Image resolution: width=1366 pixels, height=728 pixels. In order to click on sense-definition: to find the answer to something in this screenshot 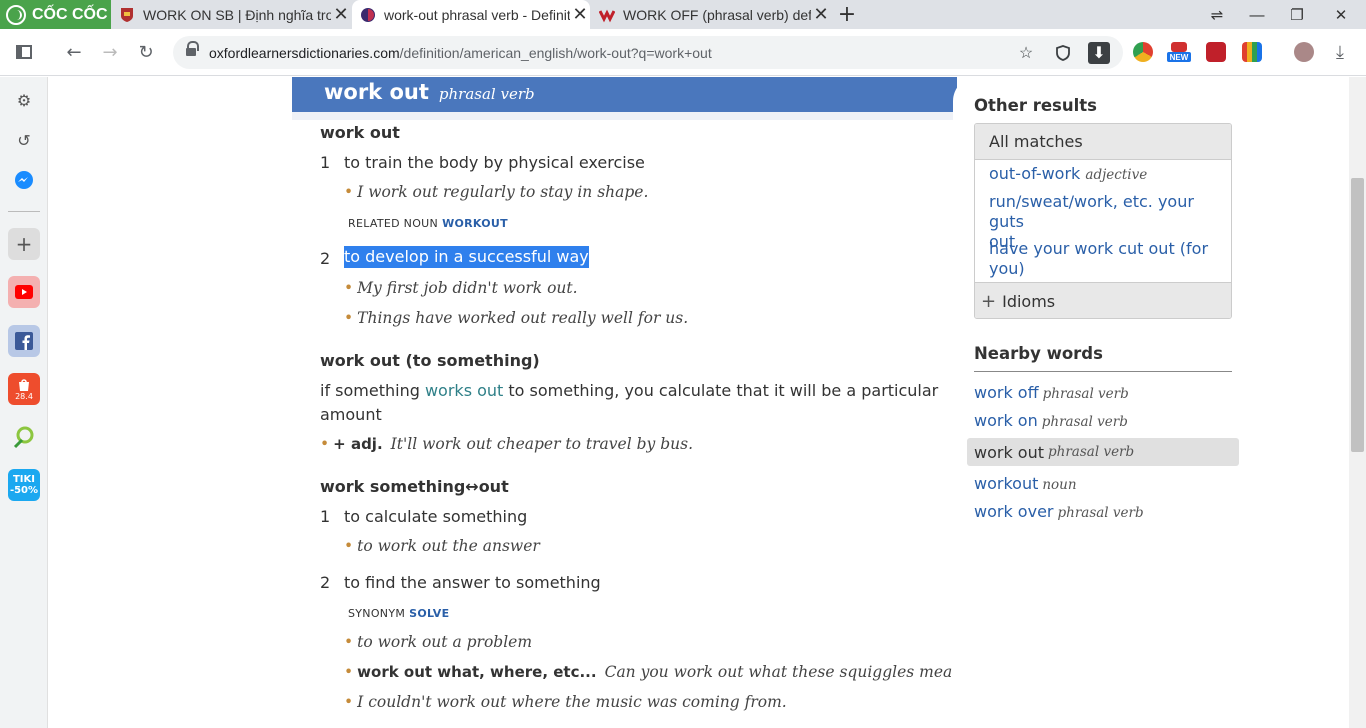, I will do `click(472, 582)`.